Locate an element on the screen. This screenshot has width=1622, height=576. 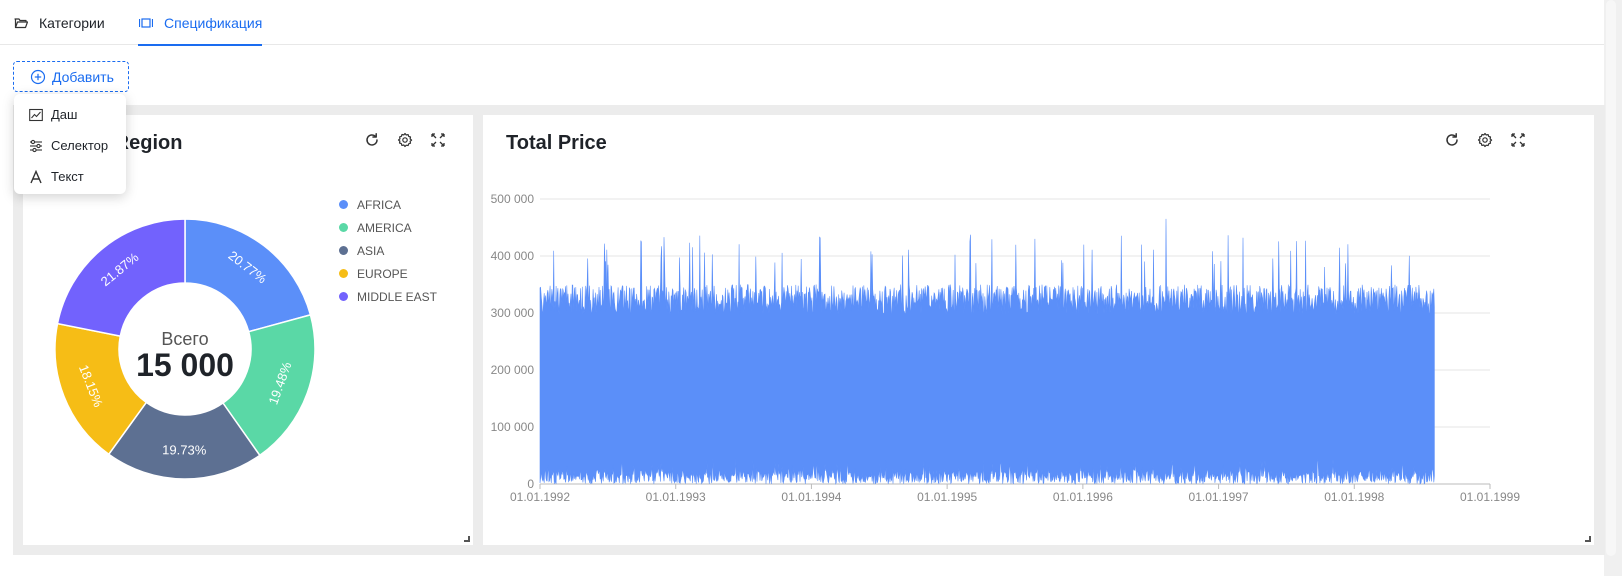
tab-bar: Категории Спецификация is located at coordinates (802, 23).